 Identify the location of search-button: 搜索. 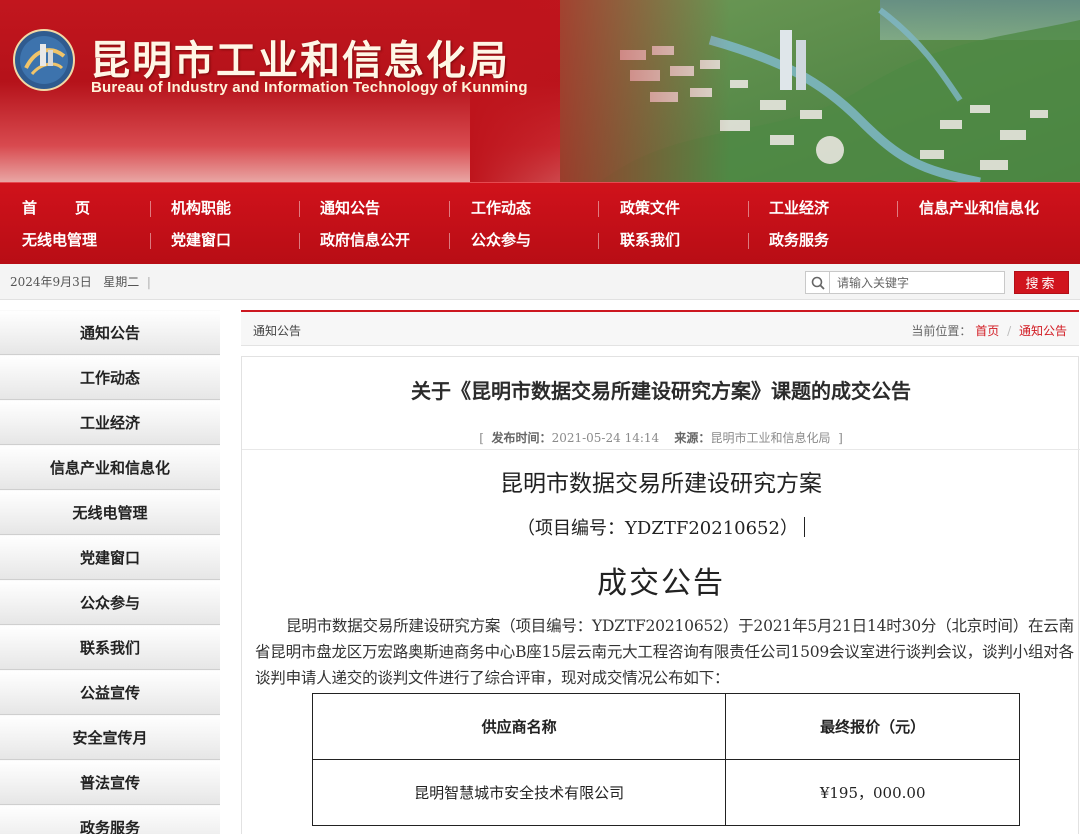
(1041, 282).